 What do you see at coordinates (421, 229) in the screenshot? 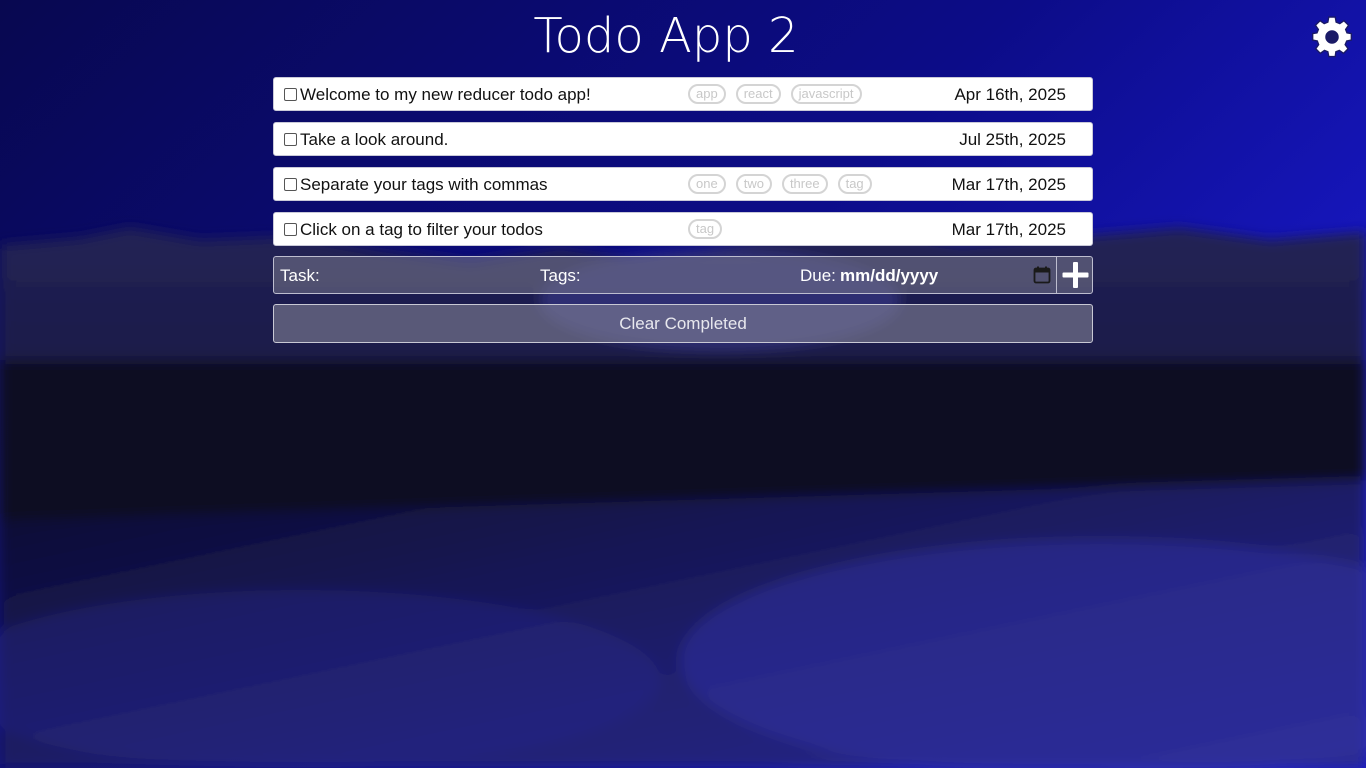
I see `todo-text: Click on a tag to filter your todos` at bounding box center [421, 229].